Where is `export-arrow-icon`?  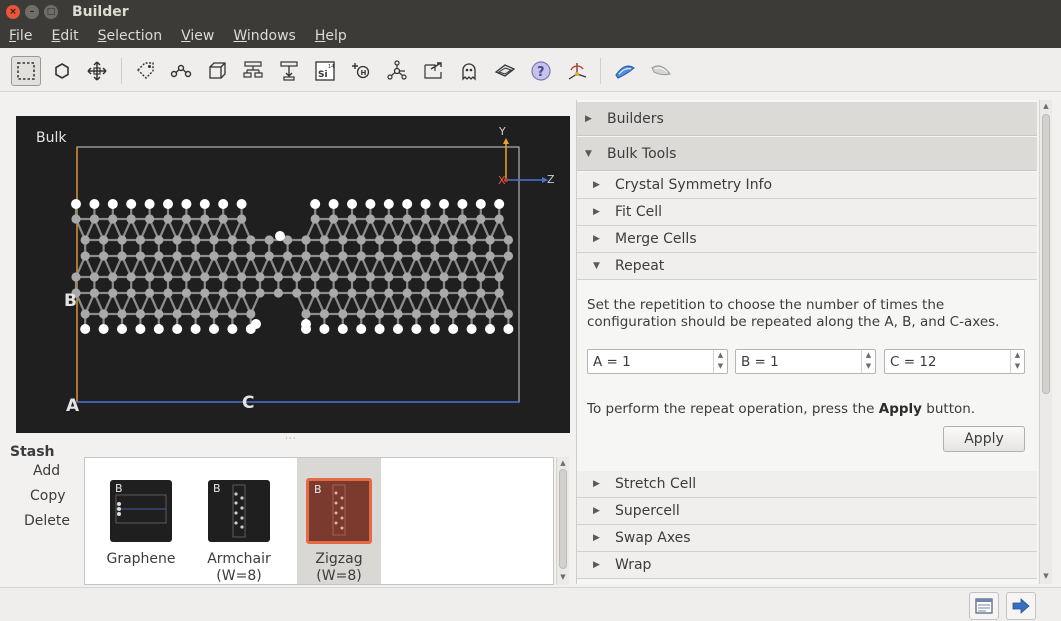
export-arrow-icon is located at coordinates (433, 71).